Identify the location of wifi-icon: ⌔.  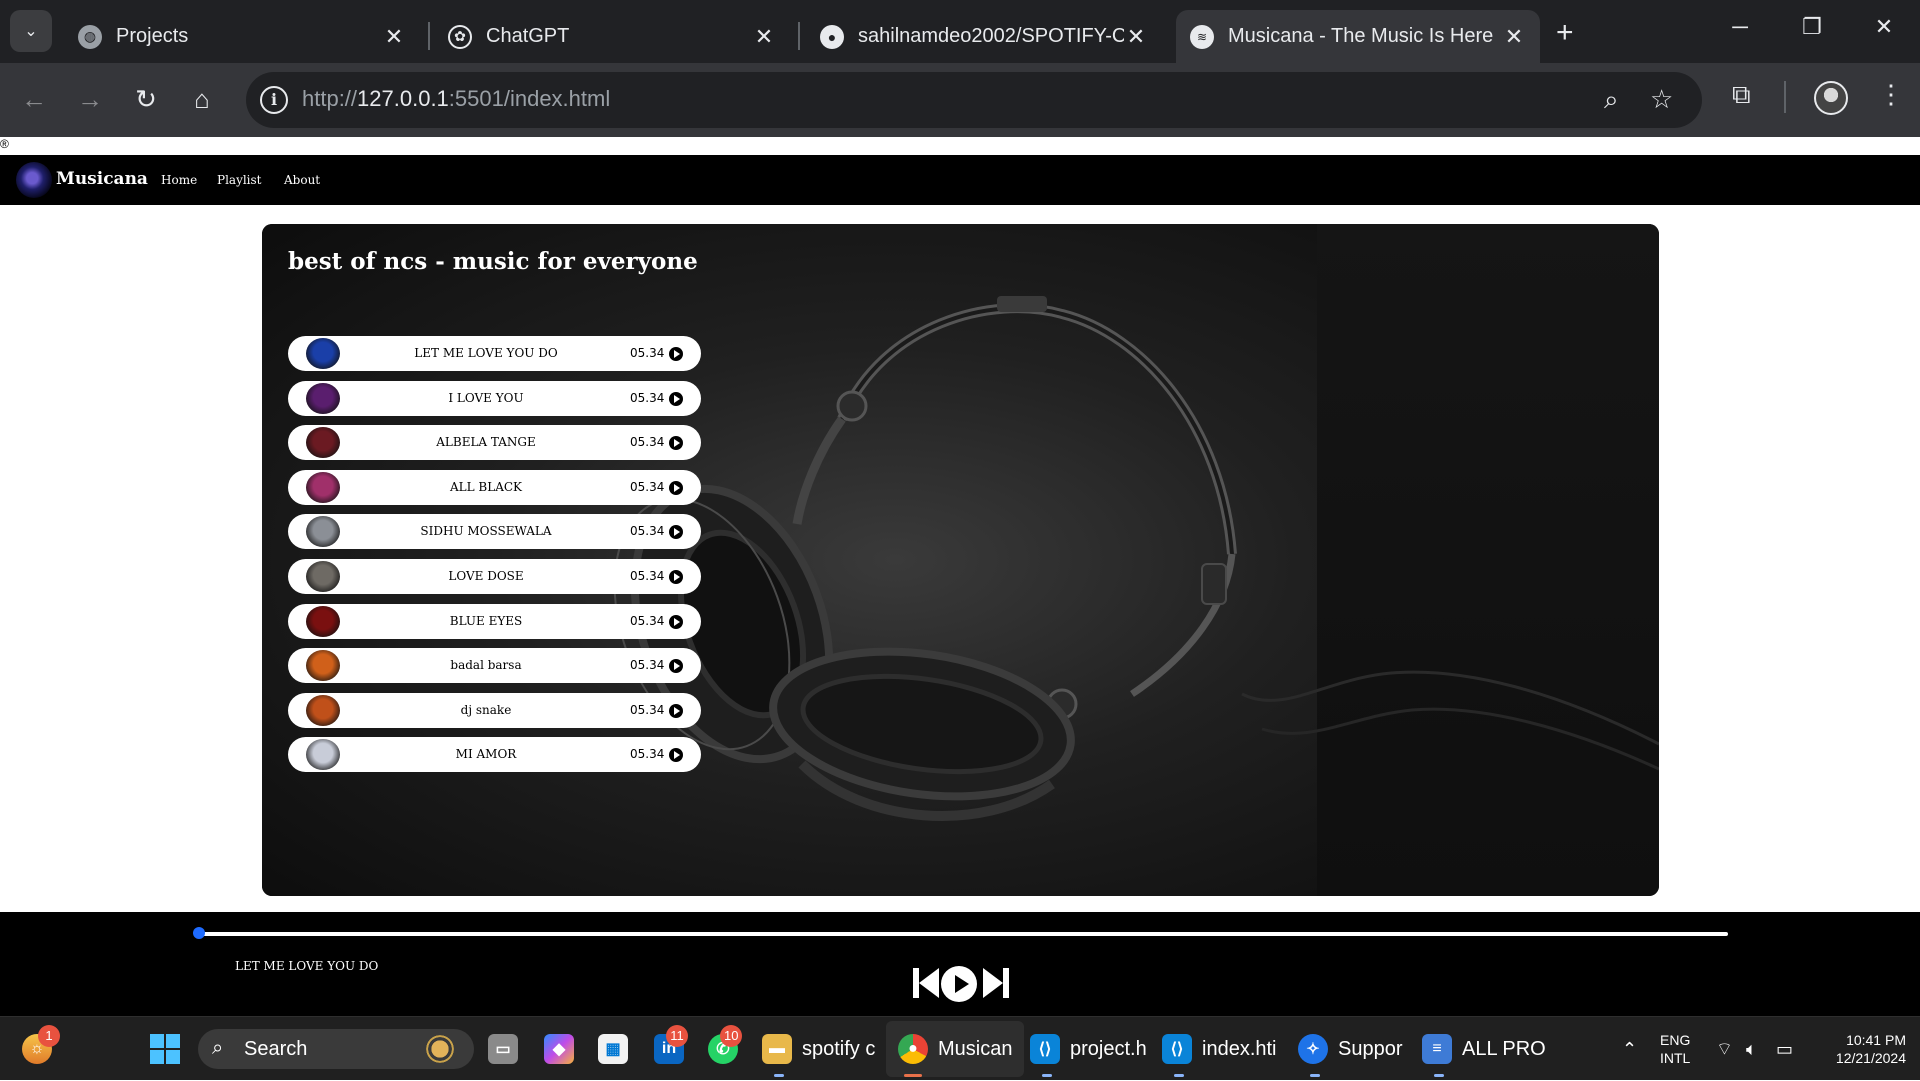
(1724, 1049).